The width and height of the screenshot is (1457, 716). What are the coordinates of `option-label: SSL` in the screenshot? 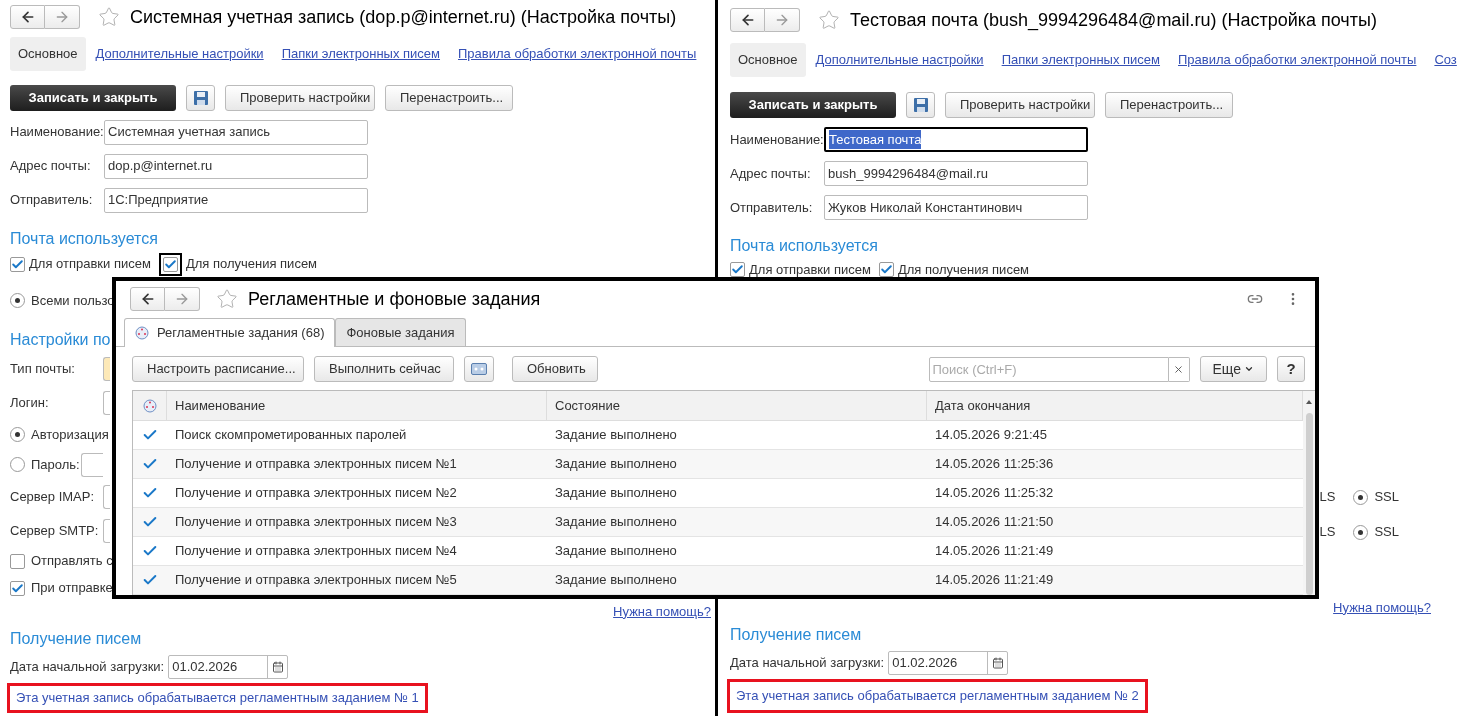 It's located at (1386, 532).